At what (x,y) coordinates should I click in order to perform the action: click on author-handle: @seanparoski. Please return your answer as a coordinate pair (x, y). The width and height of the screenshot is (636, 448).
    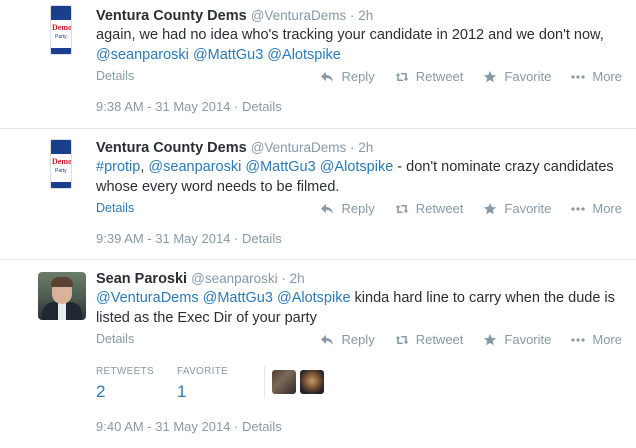
    Looking at the image, I should click on (234, 278).